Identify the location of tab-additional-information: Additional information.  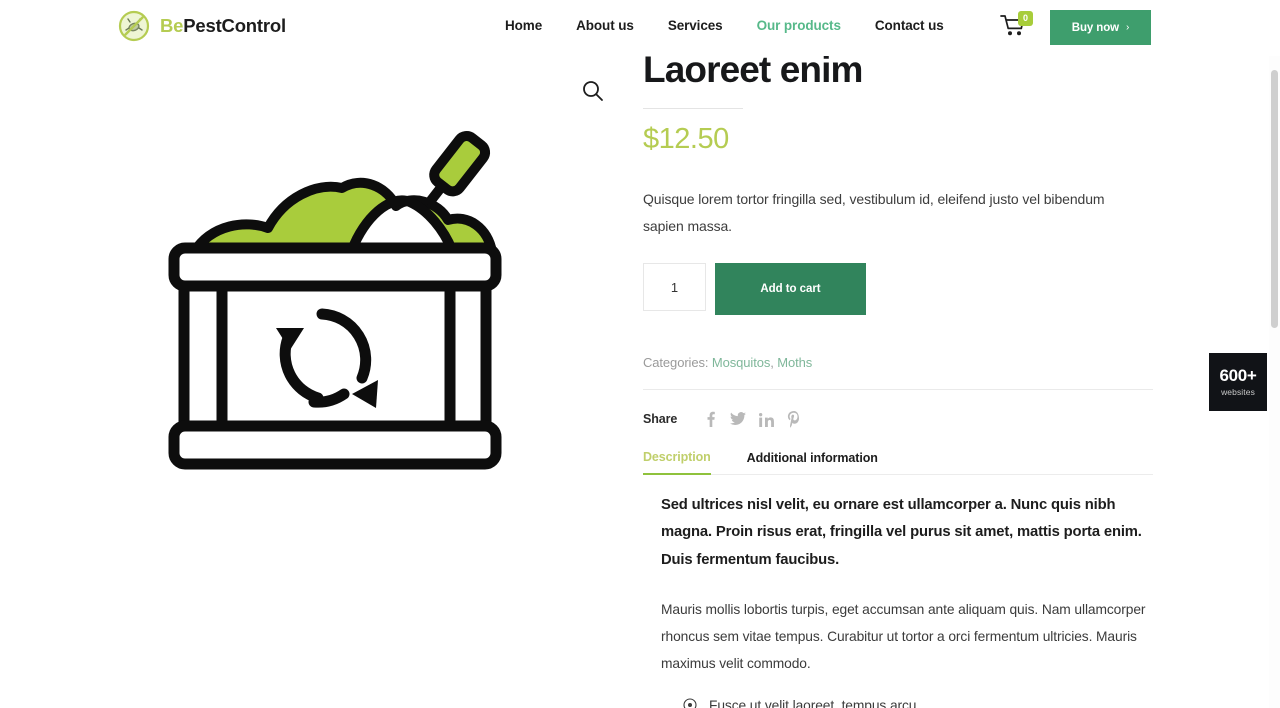
(812, 462).